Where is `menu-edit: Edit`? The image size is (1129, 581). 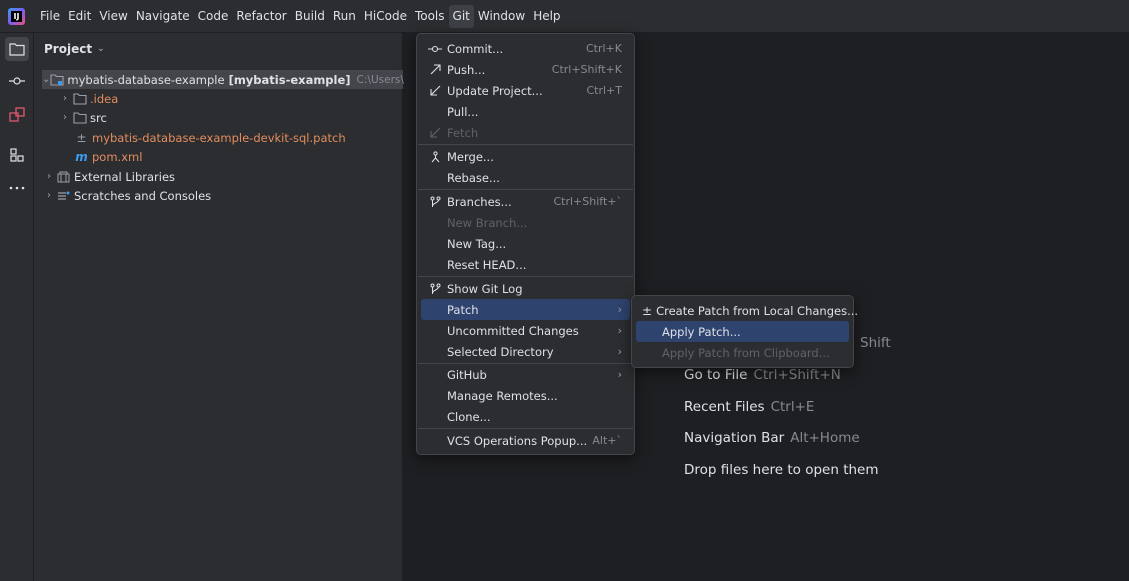
menu-edit: Edit is located at coordinates (79, 16).